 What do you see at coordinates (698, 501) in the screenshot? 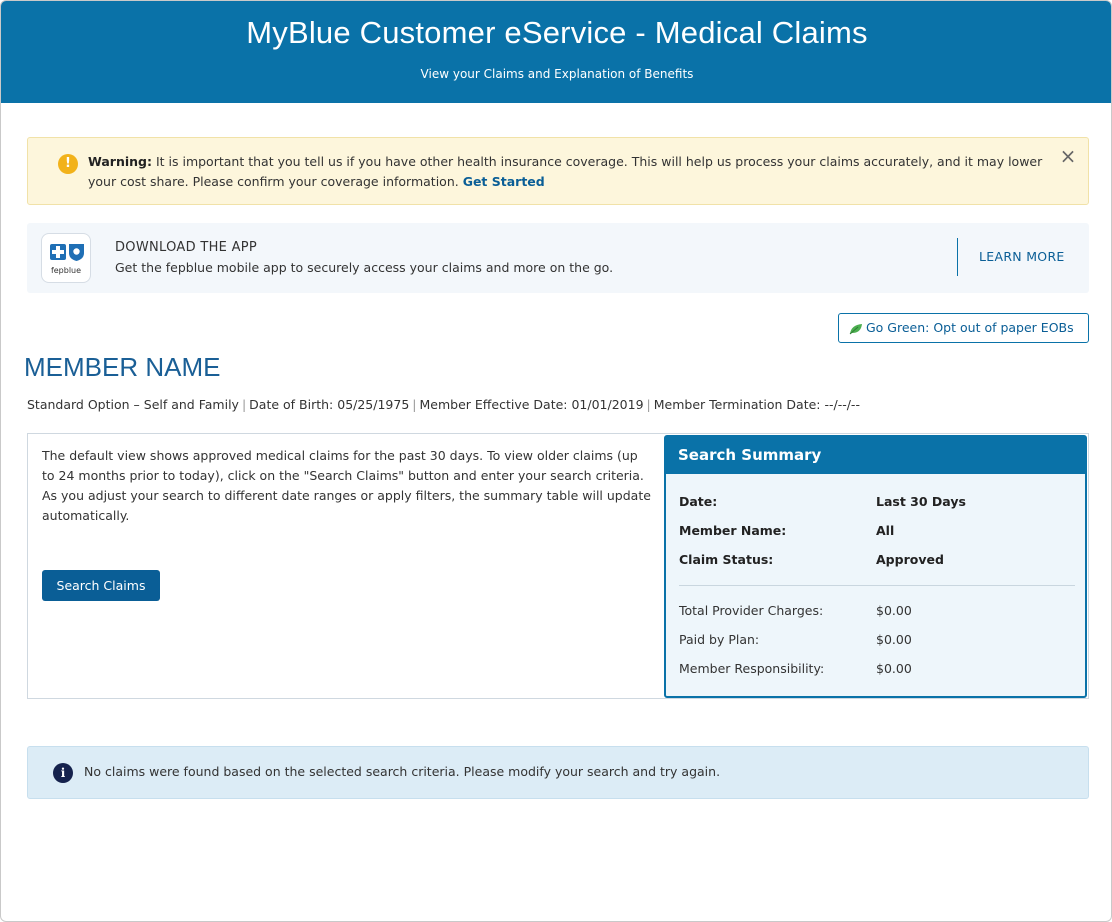
I see `summary-label: Date:` at bounding box center [698, 501].